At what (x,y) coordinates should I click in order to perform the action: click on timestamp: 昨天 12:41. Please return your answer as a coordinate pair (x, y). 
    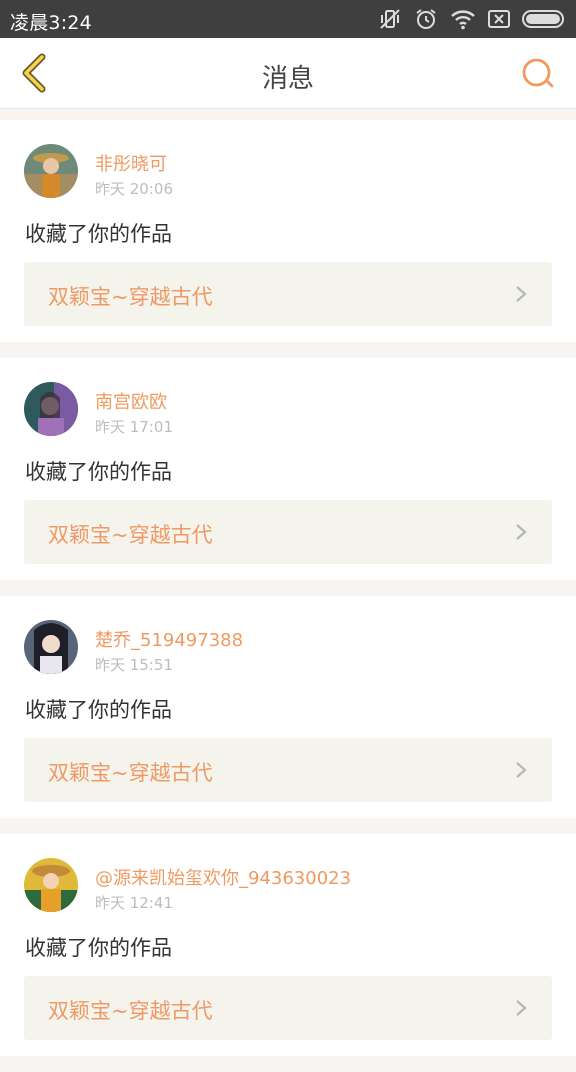
    Looking at the image, I should click on (134, 903).